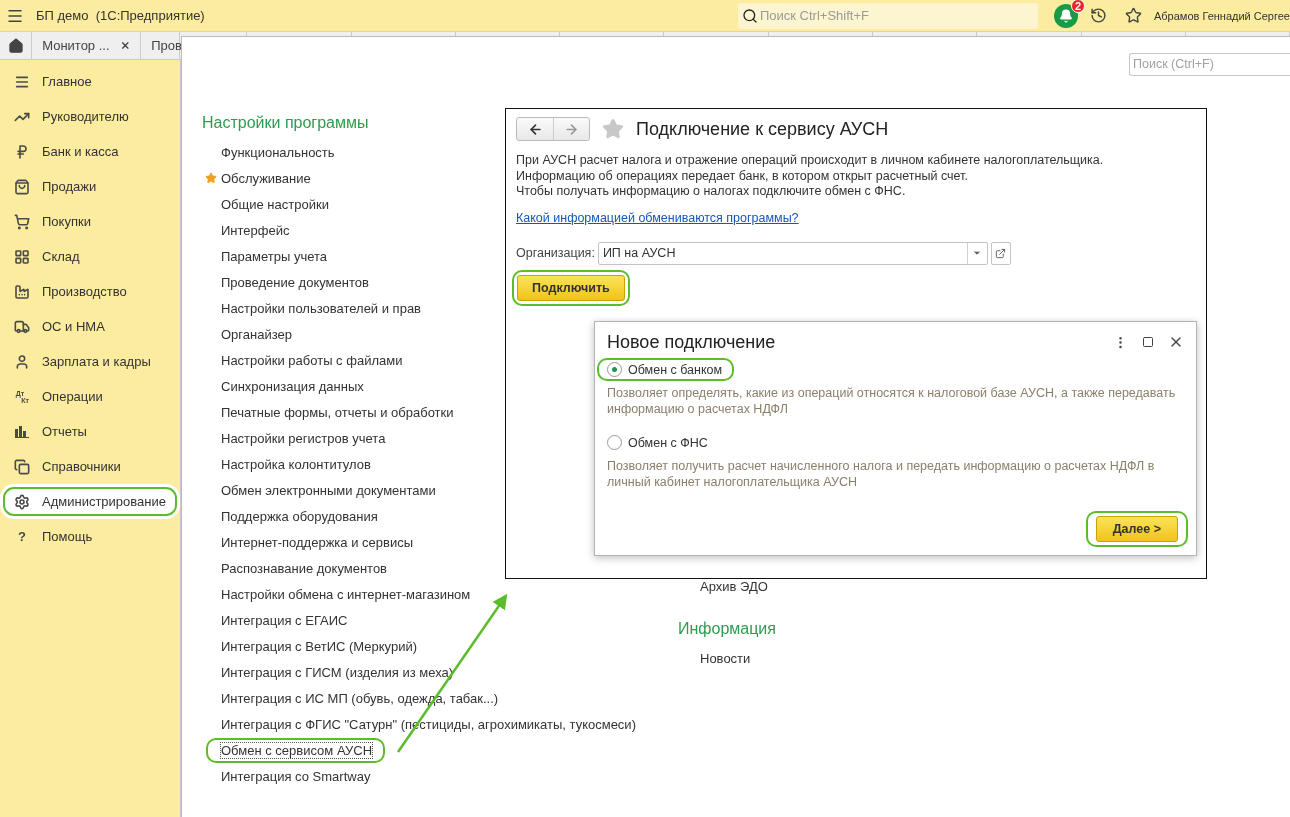 Image resolution: width=1290 pixels, height=817 pixels. Describe the element at coordinates (313, 646) in the screenshot. I see `settings-link: Интеграция с ВетИС (Меркурий)` at that location.